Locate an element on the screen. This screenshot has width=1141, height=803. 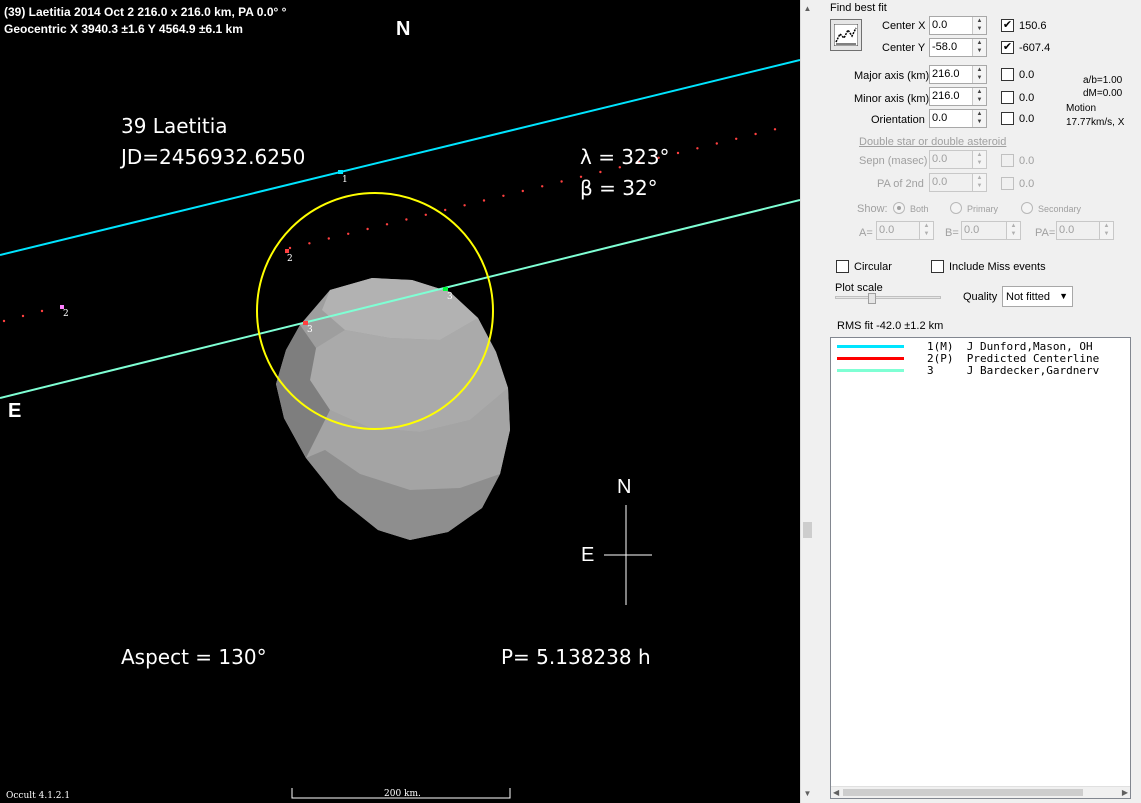
scroll-right-icon: ▶ is located at coordinates (1125, 792).